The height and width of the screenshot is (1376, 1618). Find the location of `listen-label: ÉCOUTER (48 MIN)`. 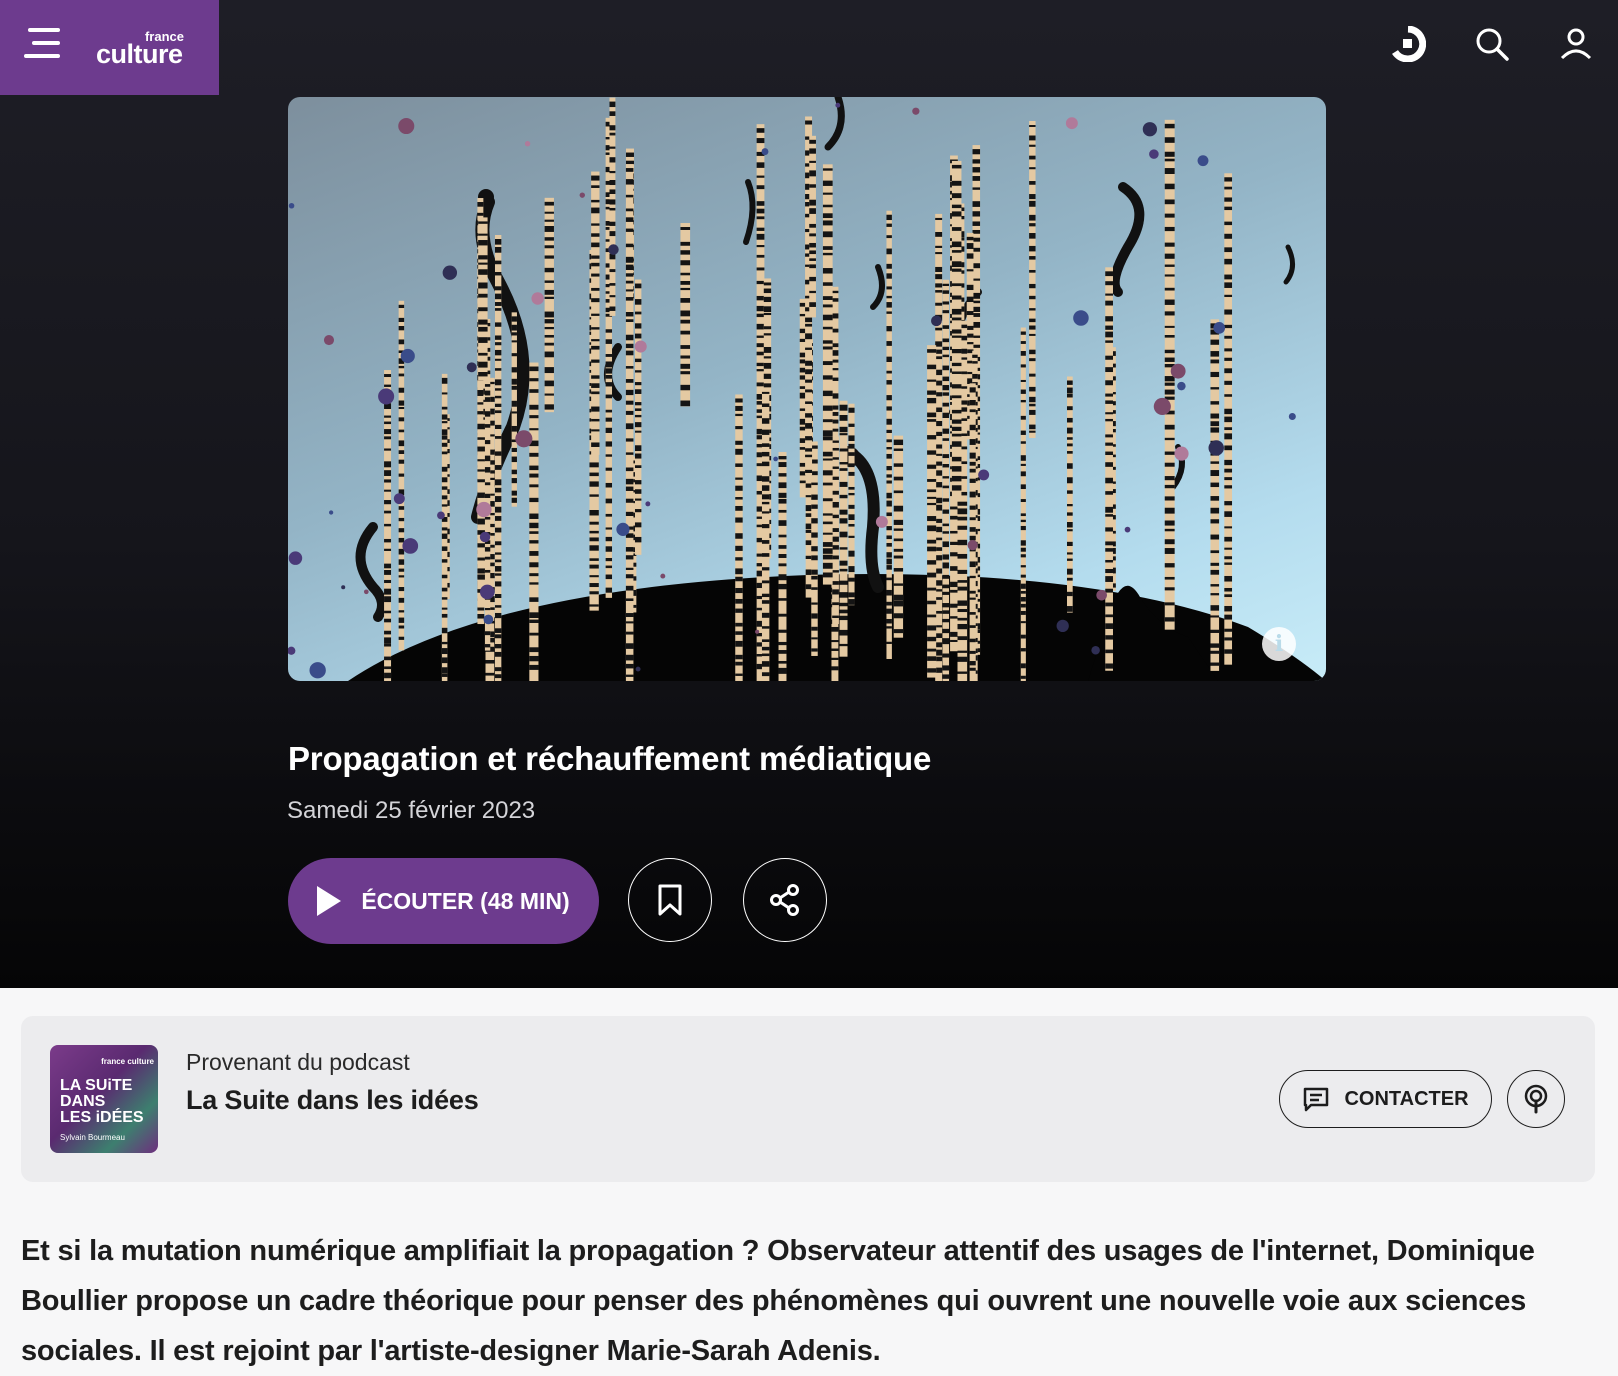

listen-label: ÉCOUTER (48 MIN) is located at coordinates (465, 900).